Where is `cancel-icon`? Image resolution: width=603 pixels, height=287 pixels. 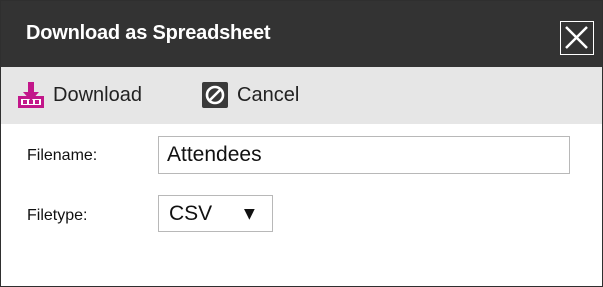
cancel-icon is located at coordinates (215, 95).